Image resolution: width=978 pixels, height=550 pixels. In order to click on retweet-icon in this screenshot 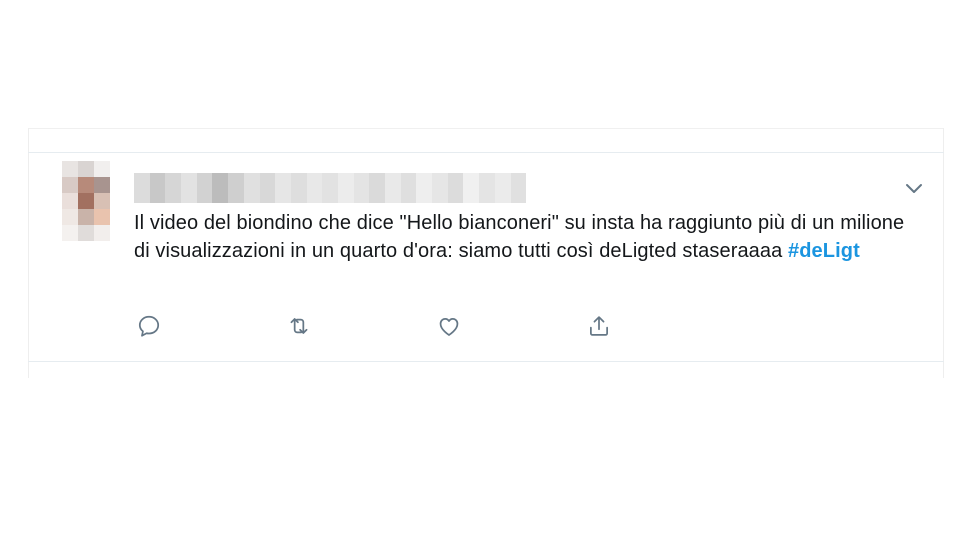, I will do `click(299, 326)`.